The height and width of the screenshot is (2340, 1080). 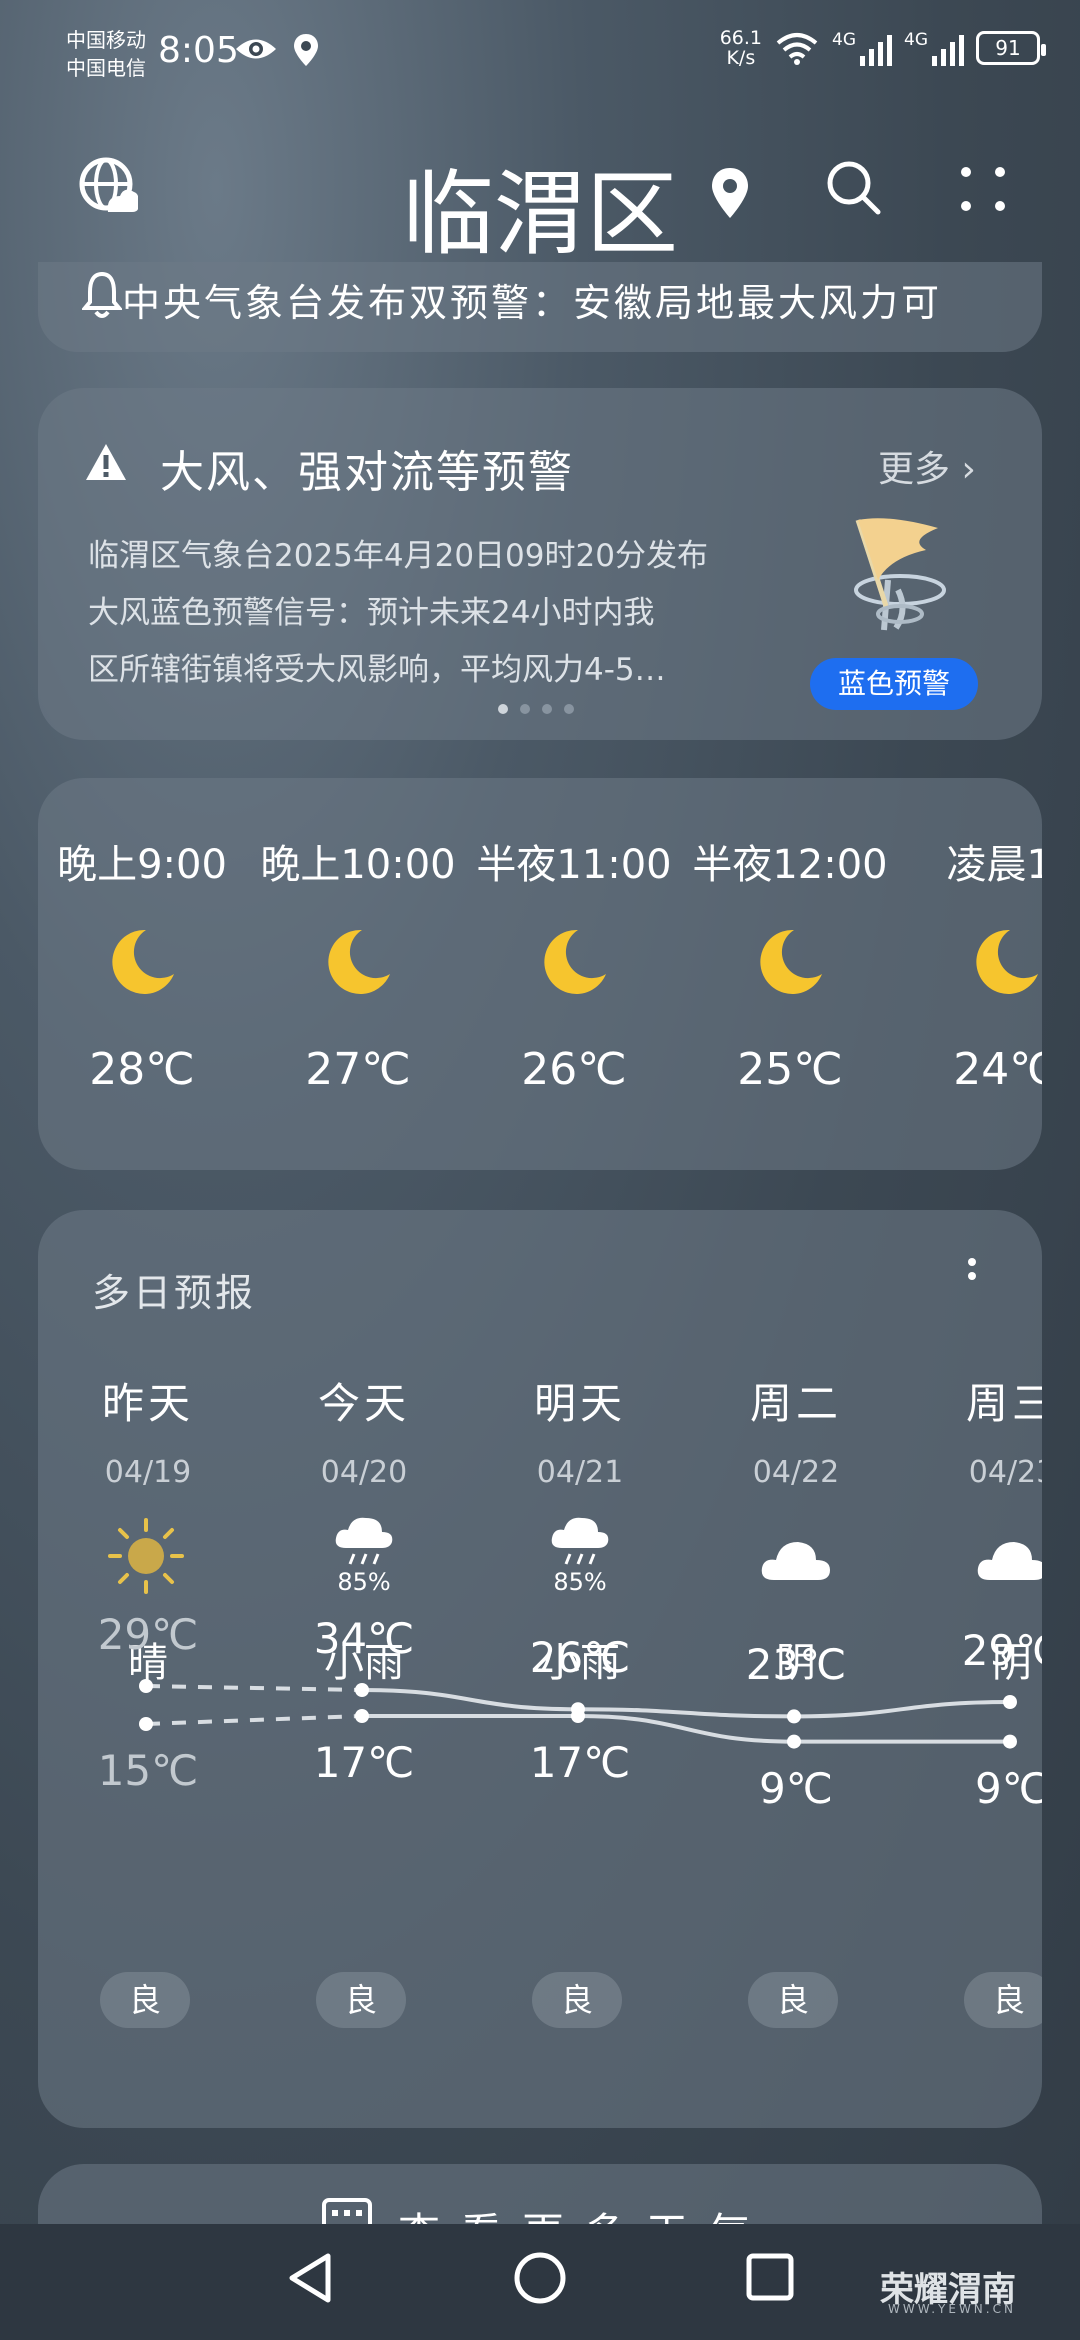 I want to click on hour-temp: 24℃, so click(x=997, y=1069).